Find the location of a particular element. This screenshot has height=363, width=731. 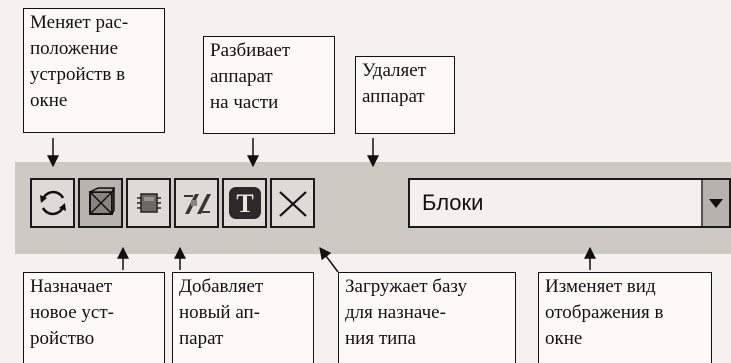

callout-delete-device: Удаляет аппарат is located at coordinates (405, 95).